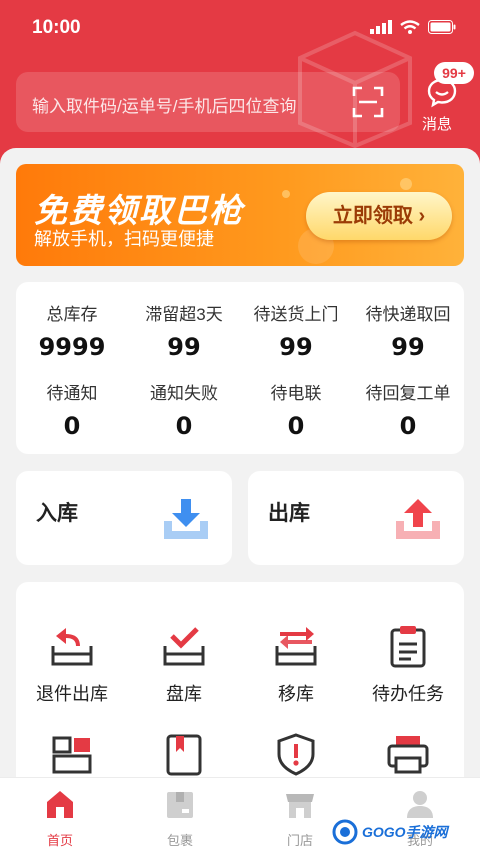  What do you see at coordinates (164, 106) in the screenshot?
I see `search-placeholder: 输入取件码/运单号/手机后四位查询` at bounding box center [164, 106].